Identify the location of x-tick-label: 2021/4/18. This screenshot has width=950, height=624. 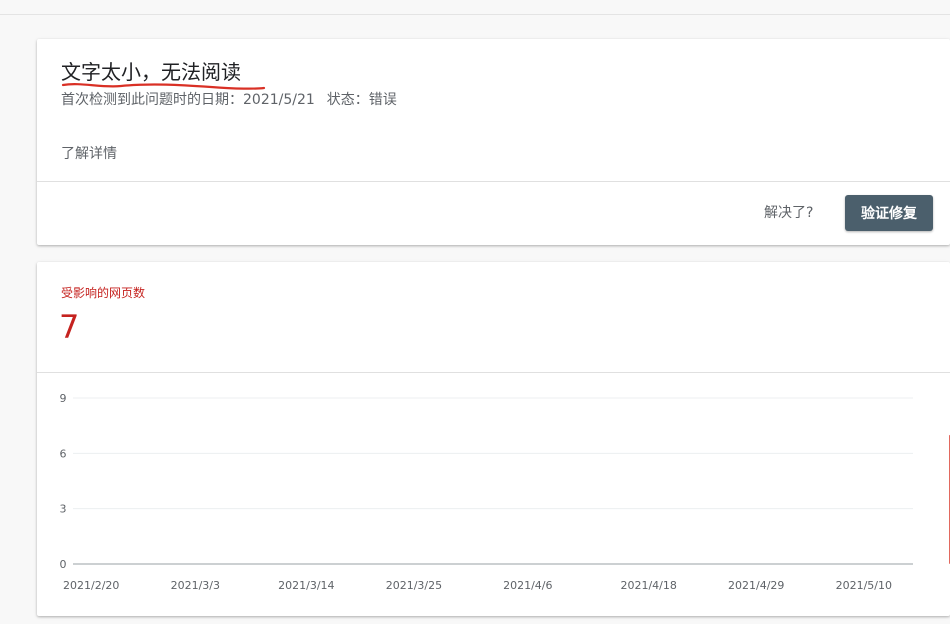
(648, 585).